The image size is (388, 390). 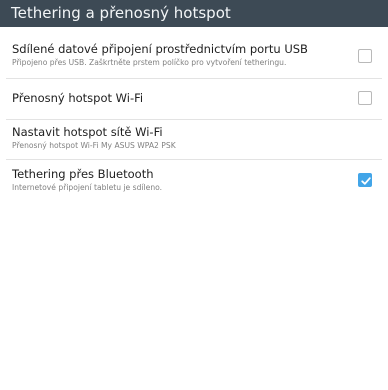 What do you see at coordinates (87, 132) in the screenshot?
I see `setting-title: Nastavit hotspot sítě Wi-Fi` at bounding box center [87, 132].